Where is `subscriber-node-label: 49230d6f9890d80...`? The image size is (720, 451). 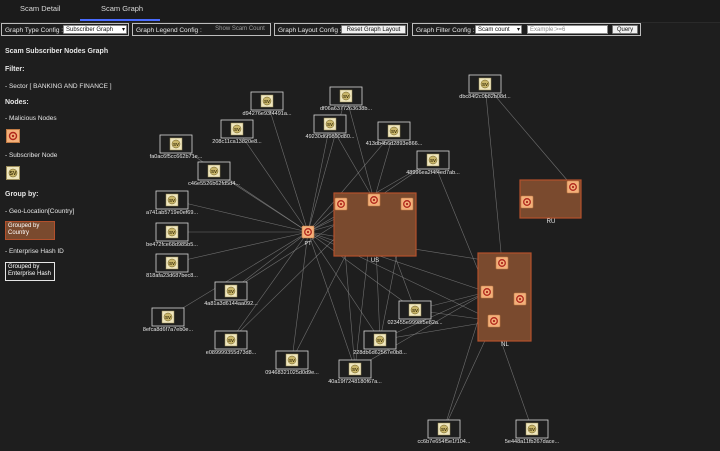 subscriber-node-label: 49230d6f9890d80... is located at coordinates (330, 137).